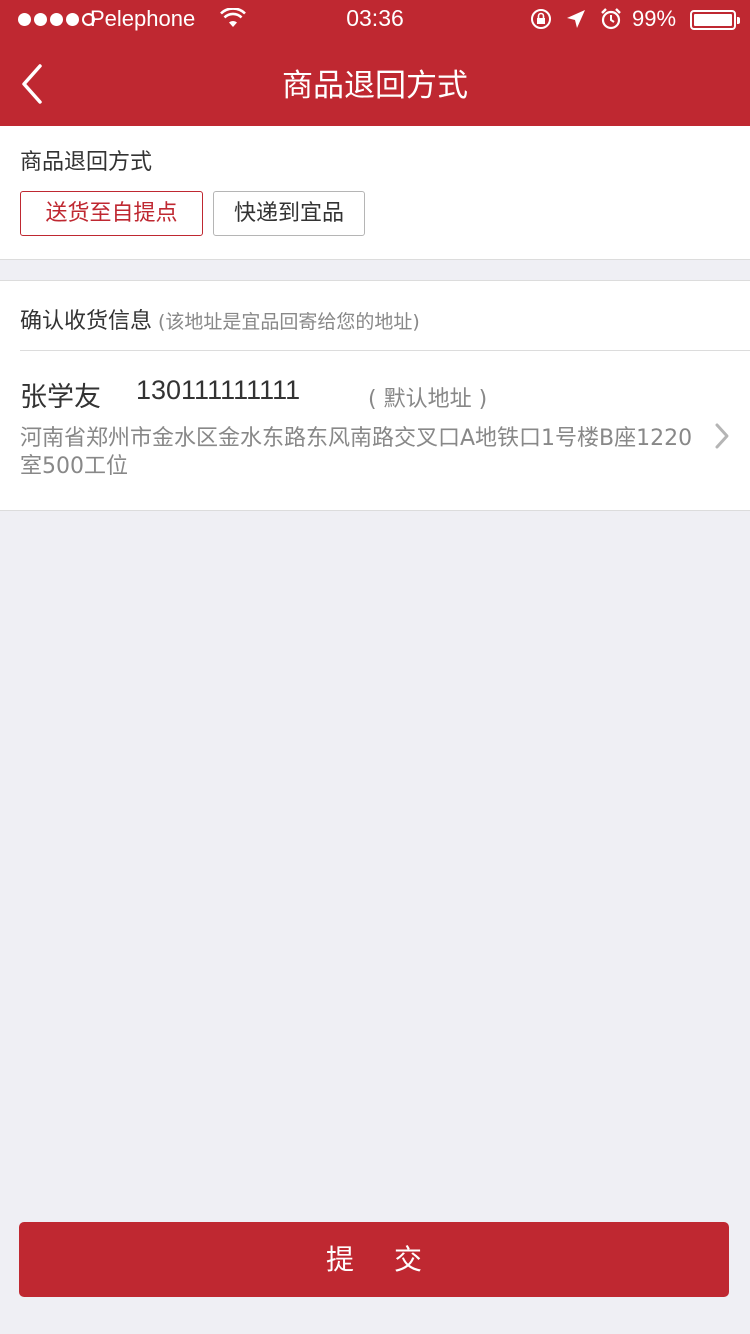 This screenshot has height=1334, width=750. I want to click on rotation-lock-icon, so click(541, 21).